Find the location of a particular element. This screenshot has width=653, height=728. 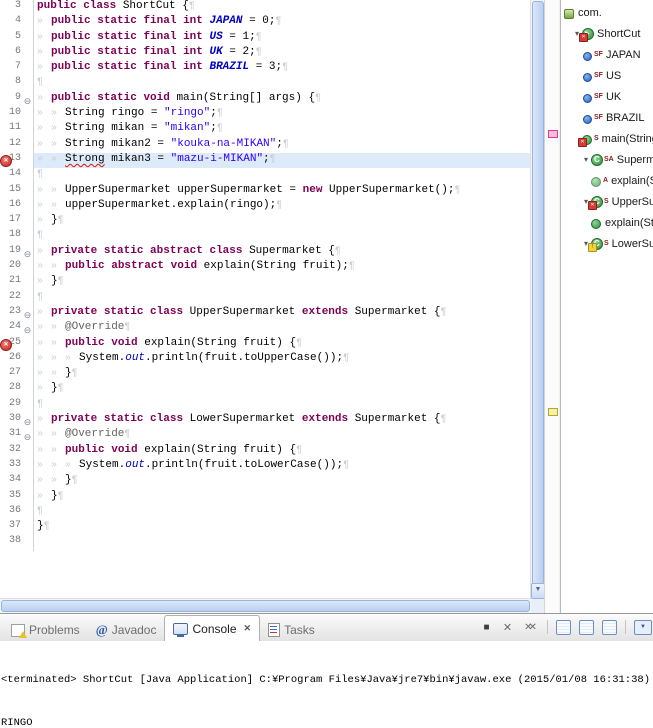

line-number: 24 is located at coordinates (15, 328).